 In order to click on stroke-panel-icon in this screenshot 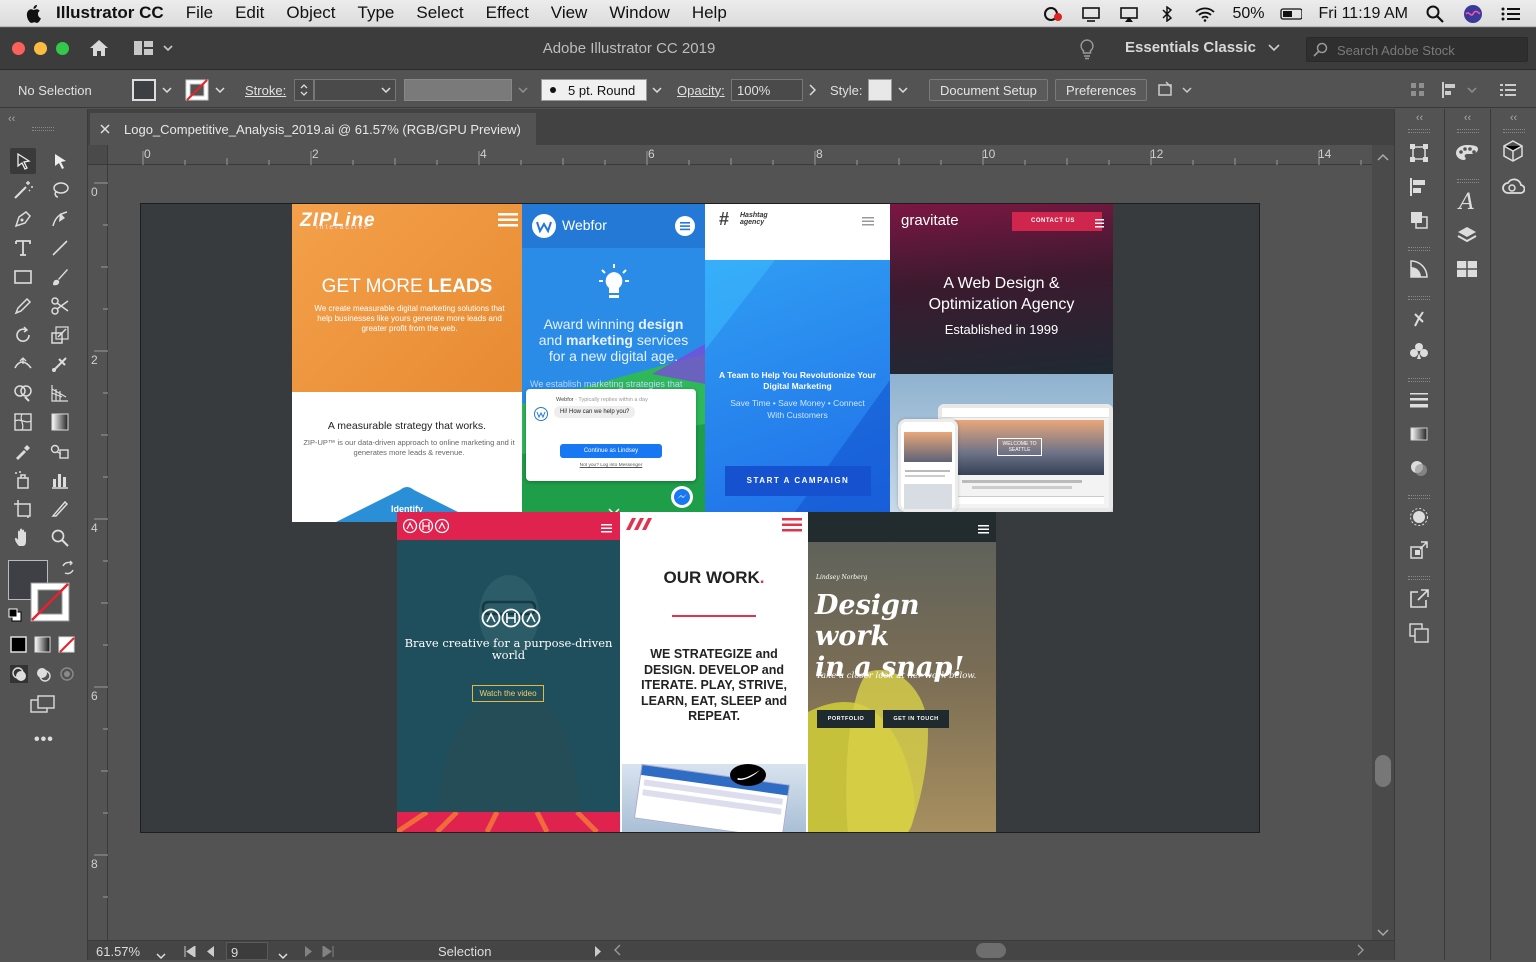, I will do `click(1419, 400)`.